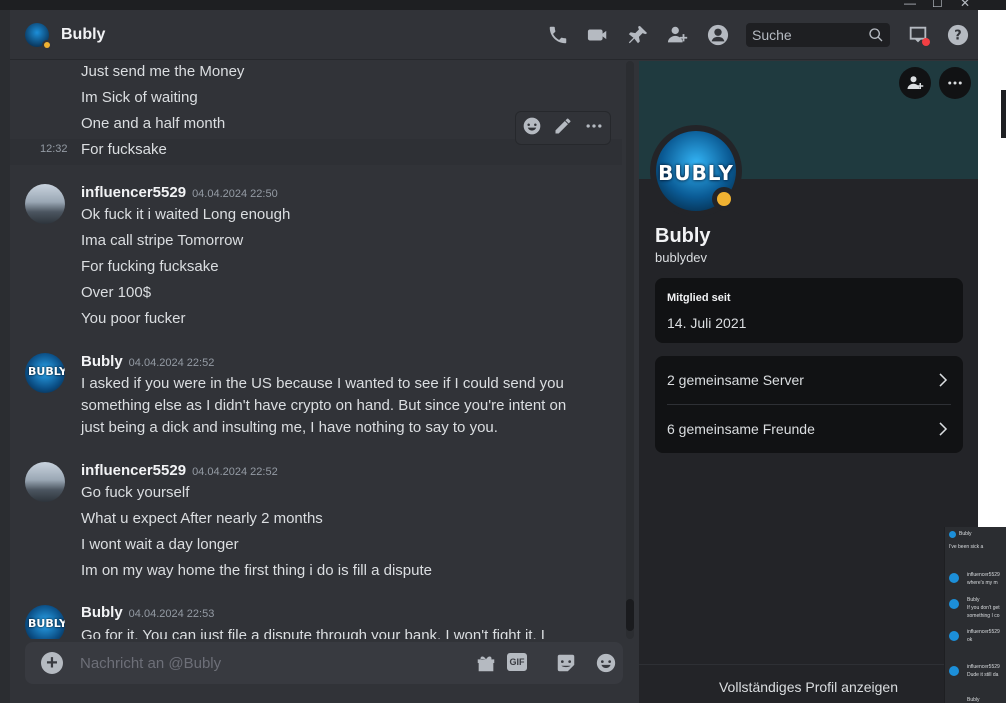 The image size is (1006, 703). Describe the element at coordinates (265, 663) in the screenshot. I see `message-input` at that location.